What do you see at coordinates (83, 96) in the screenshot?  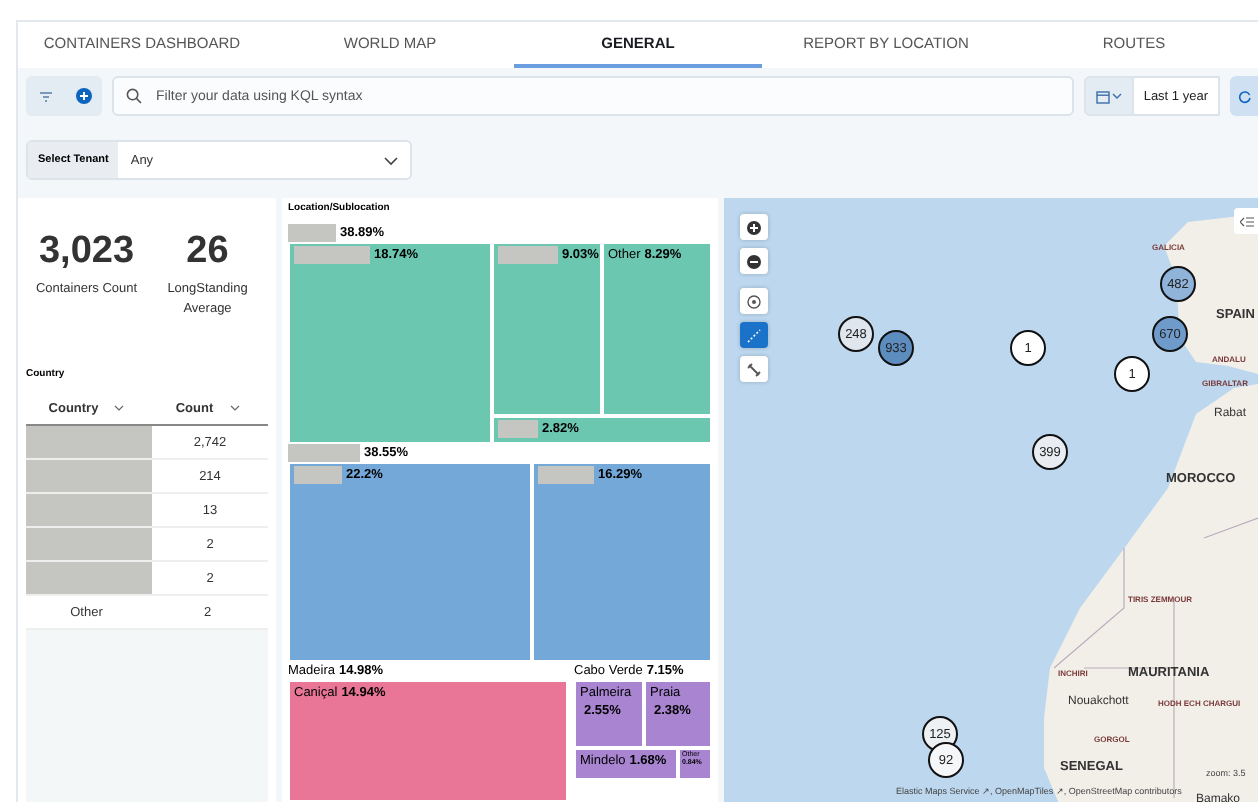 I see `plus-circle-icon` at bounding box center [83, 96].